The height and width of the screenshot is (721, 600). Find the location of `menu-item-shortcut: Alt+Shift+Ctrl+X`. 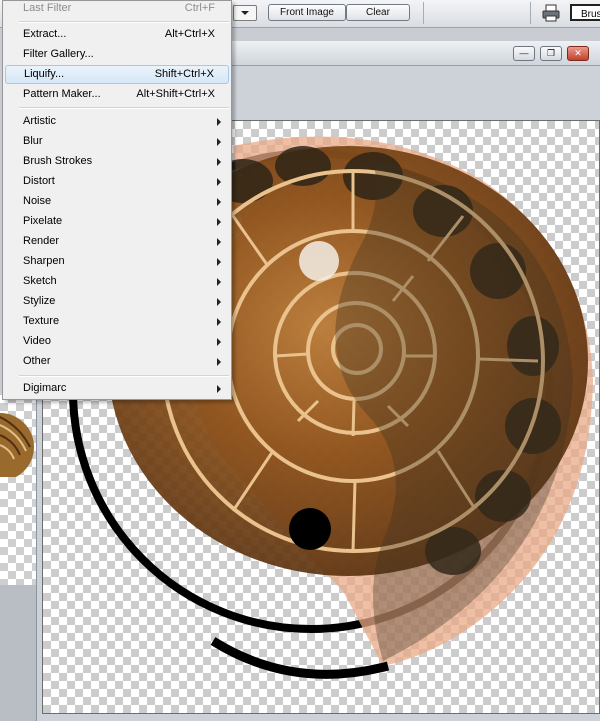

menu-item-shortcut: Alt+Shift+Ctrl+X is located at coordinates (175, 94).